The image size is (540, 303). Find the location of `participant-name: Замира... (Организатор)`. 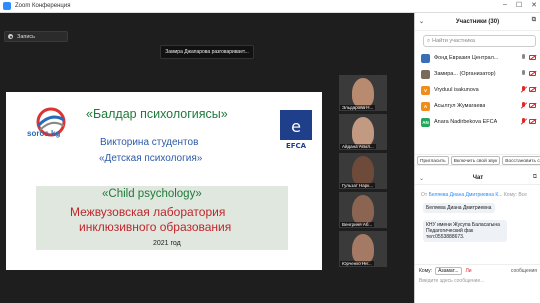

participant-name: Замира... (Организатор) is located at coordinates (465, 74).